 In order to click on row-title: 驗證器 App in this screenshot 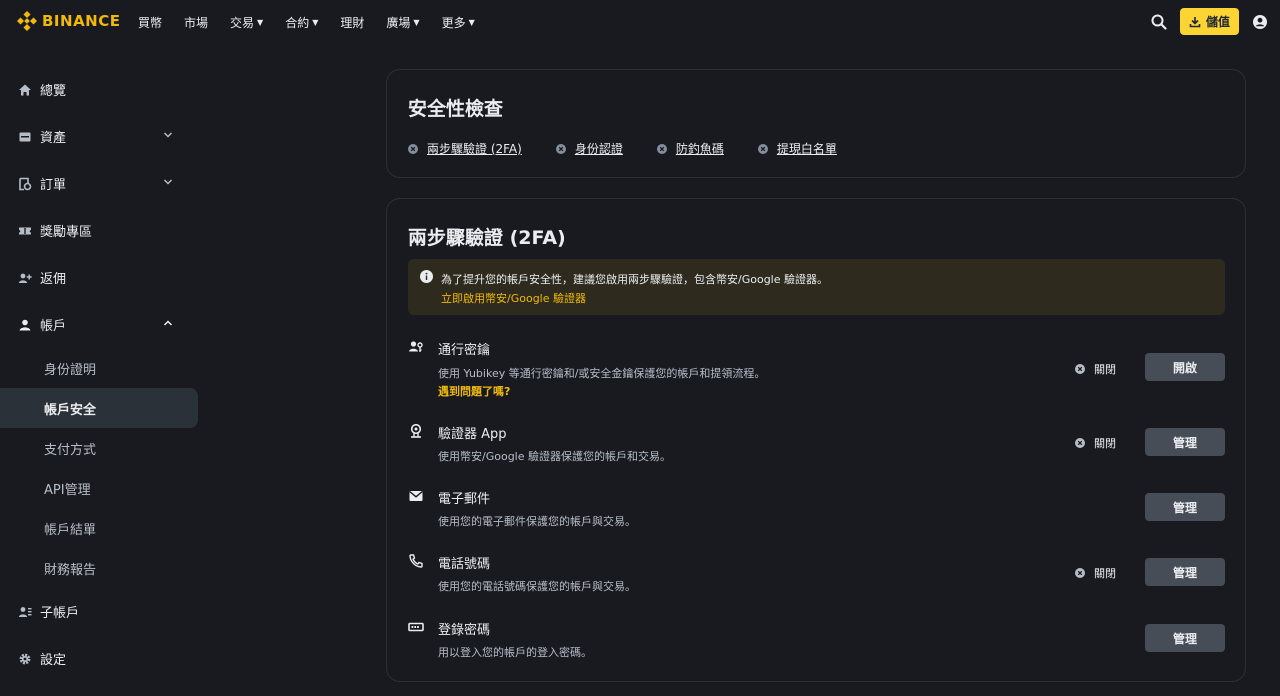, I will do `click(472, 434)`.